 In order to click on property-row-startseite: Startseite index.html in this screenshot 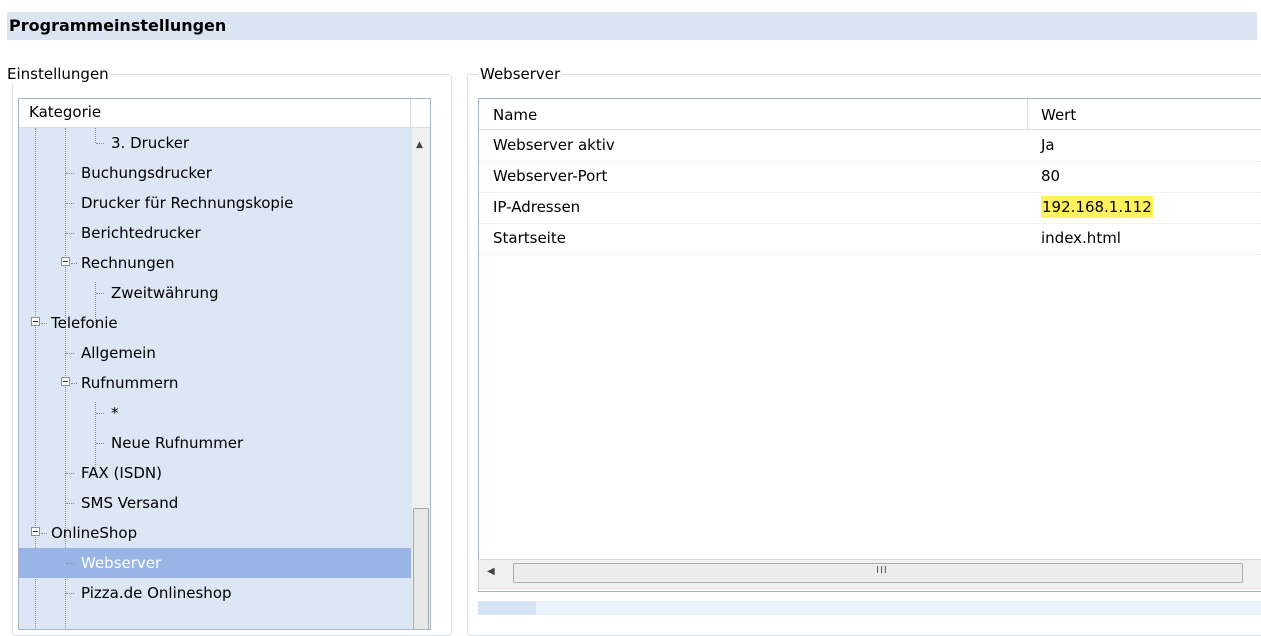, I will do `click(870, 239)`.